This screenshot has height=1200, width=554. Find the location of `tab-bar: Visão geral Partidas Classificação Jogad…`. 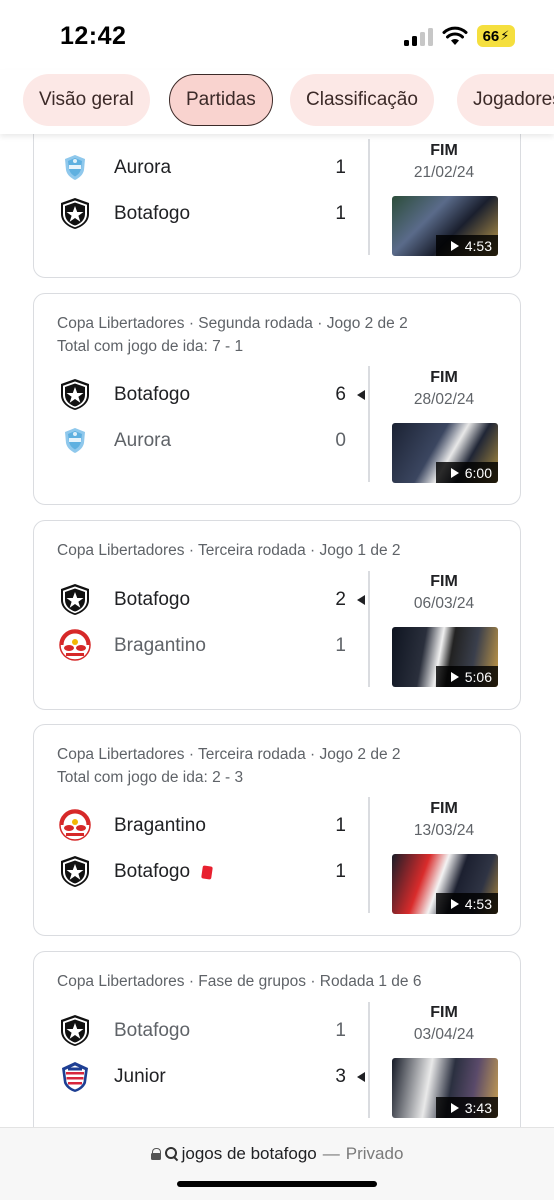

tab-bar: Visão geral Partidas Classificação Jogad… is located at coordinates (277, 102).